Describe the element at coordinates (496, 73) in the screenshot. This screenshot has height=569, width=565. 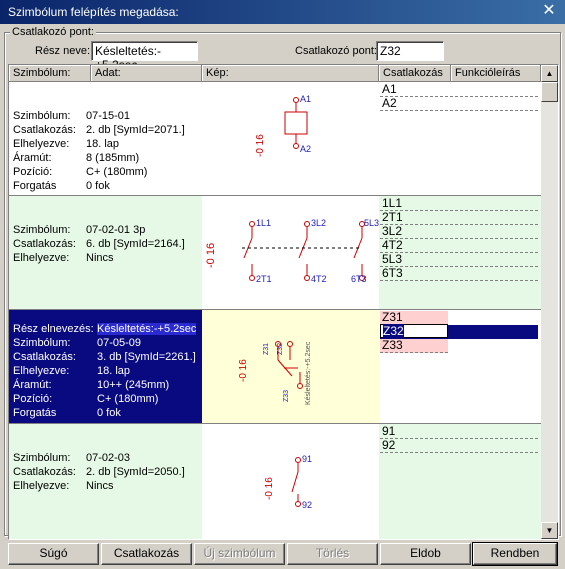
I see `header-function: Funkcióleírás` at that location.